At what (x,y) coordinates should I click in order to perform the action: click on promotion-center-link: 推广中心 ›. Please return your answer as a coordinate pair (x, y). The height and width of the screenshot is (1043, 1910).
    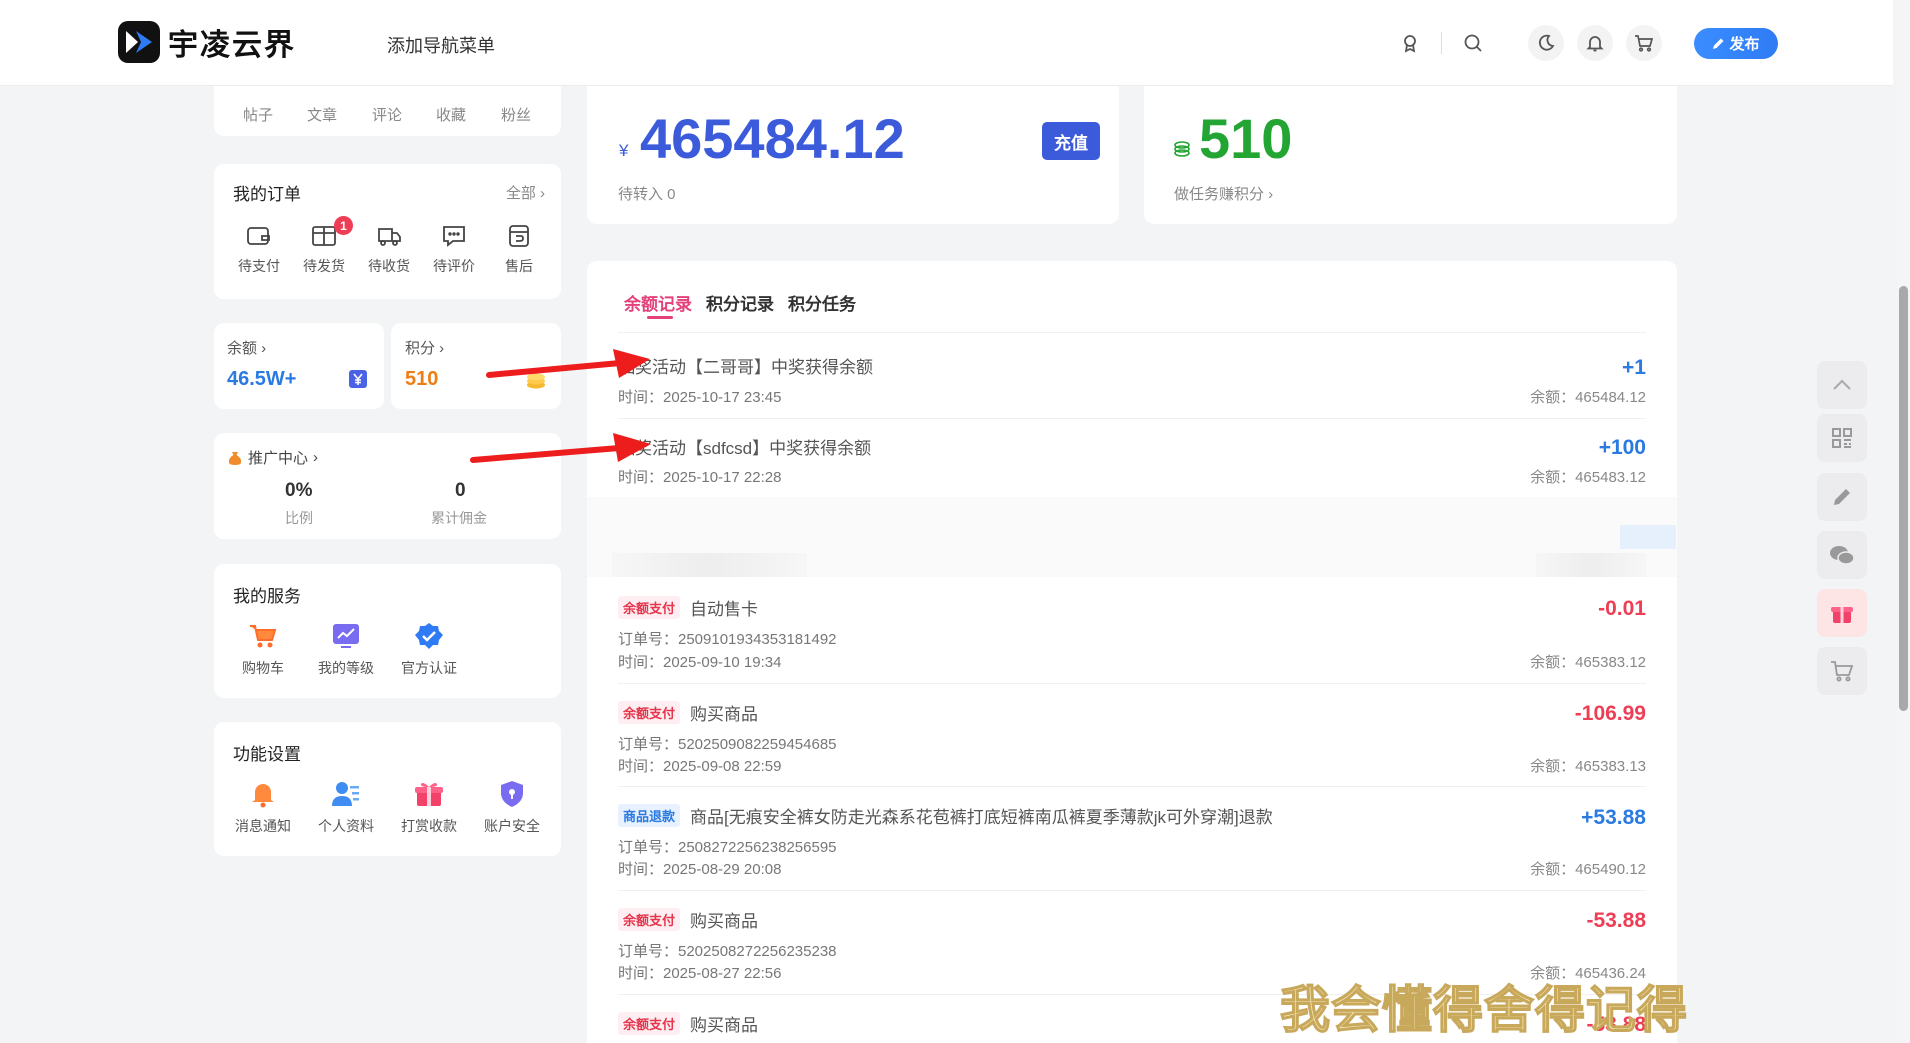
    Looking at the image, I should click on (272, 457).